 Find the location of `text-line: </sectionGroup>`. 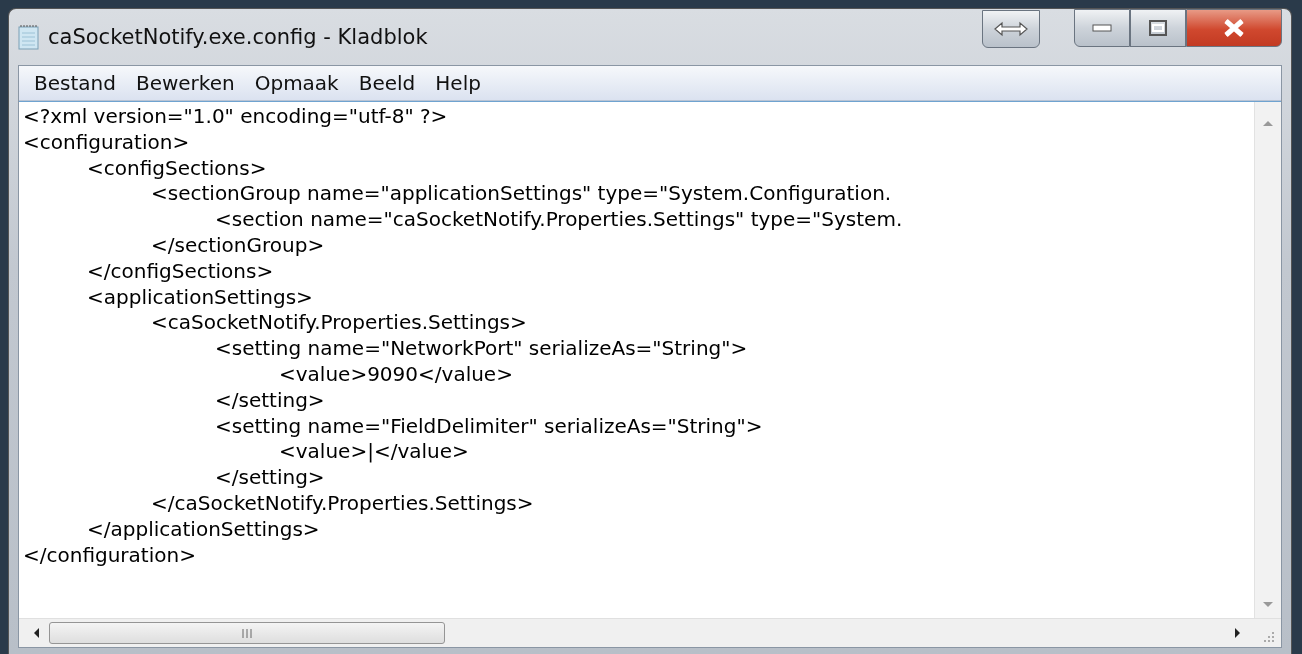

text-line: </sectionGroup> is located at coordinates (238, 246).